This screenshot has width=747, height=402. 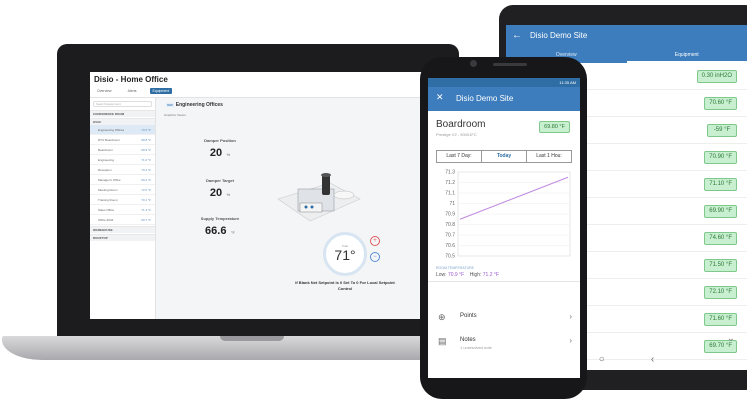 What do you see at coordinates (490, 275) in the screenshot?
I see `high-value: 71.2 °F` at bounding box center [490, 275].